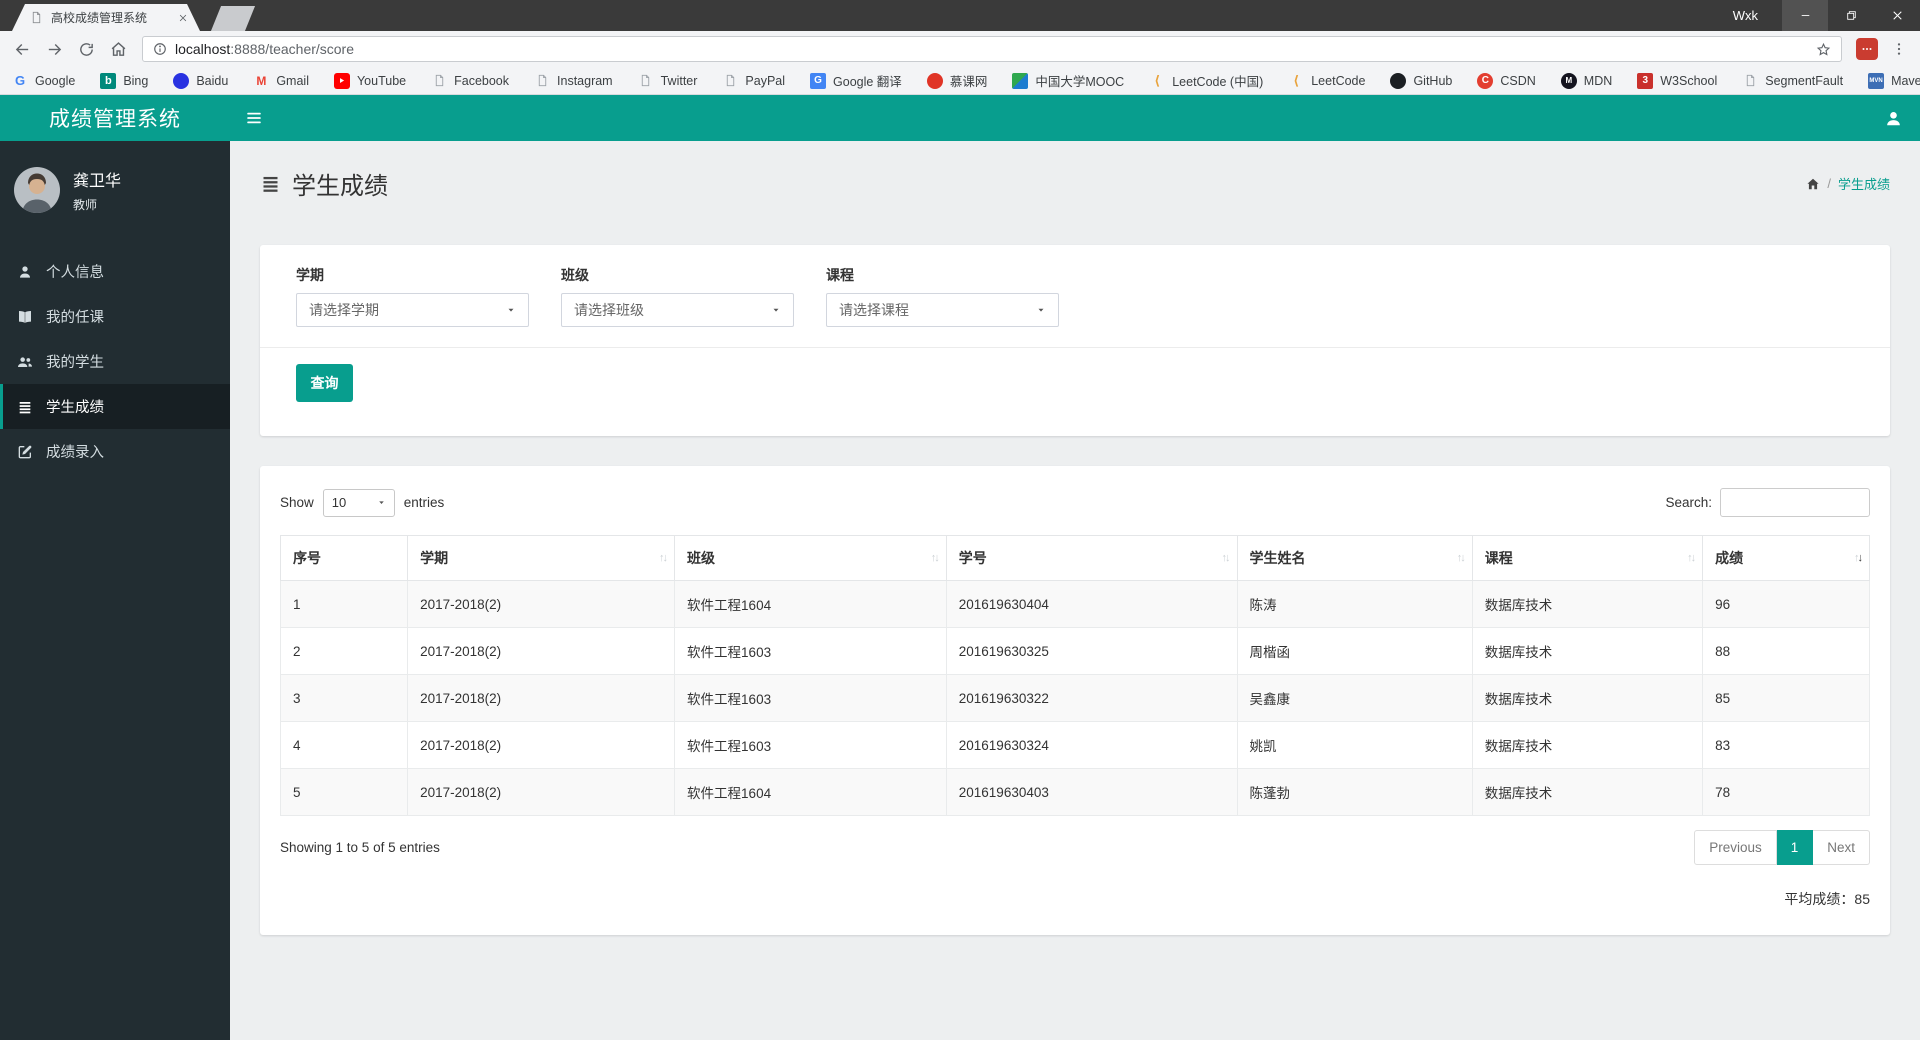 The width and height of the screenshot is (1920, 1040). What do you see at coordinates (115, 316) in the screenshot?
I see `sidebar-item-my-courses: 我的任课` at bounding box center [115, 316].